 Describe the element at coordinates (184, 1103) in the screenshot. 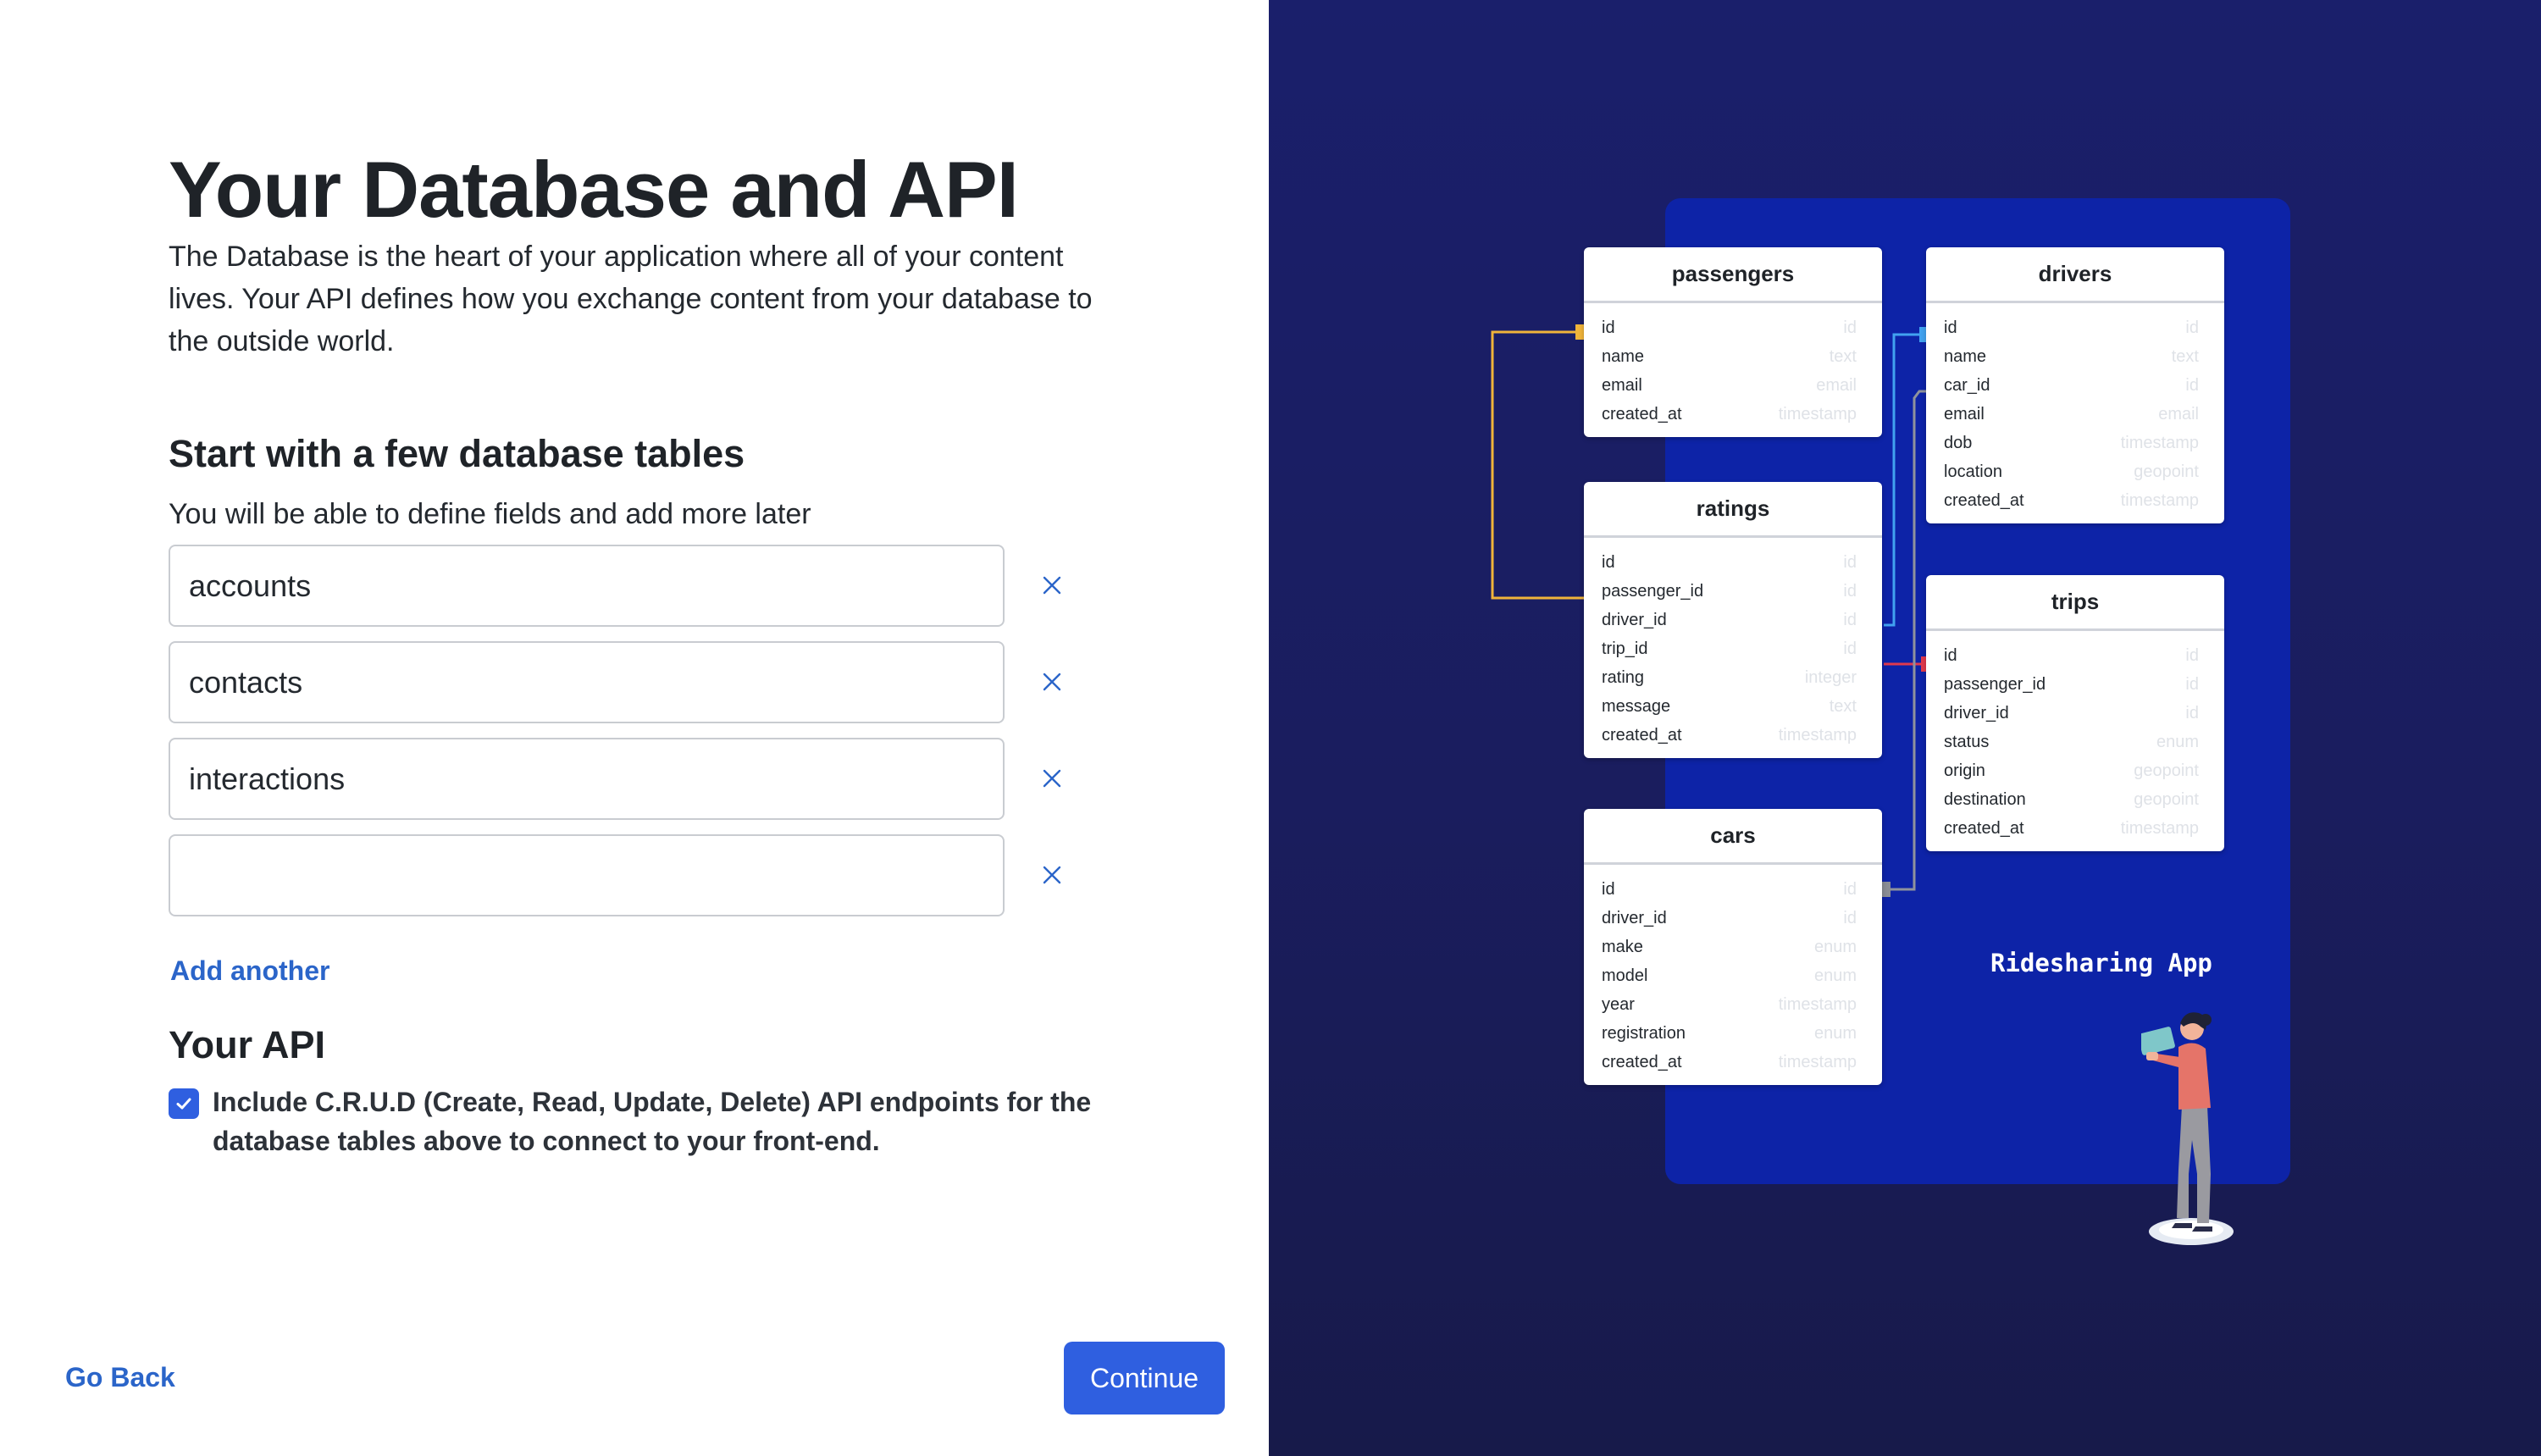

I see `crud-checkbox` at that location.